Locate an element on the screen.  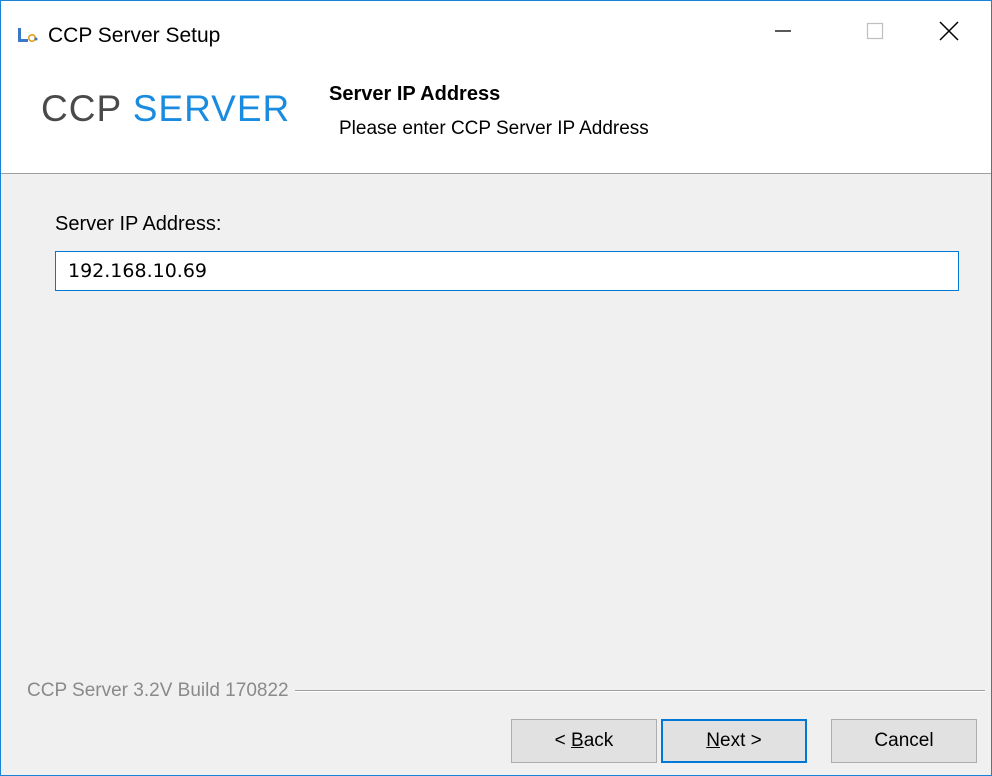
logo-server-text: SERVER is located at coordinates (211, 108).